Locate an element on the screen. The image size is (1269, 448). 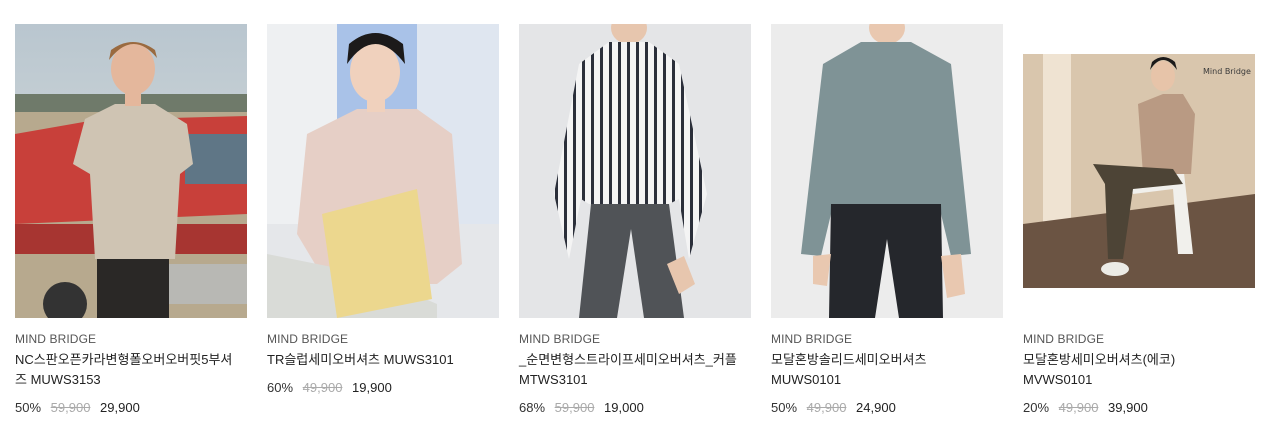
price-row: 68% 59,900 19,000 is located at coordinates (581, 407).